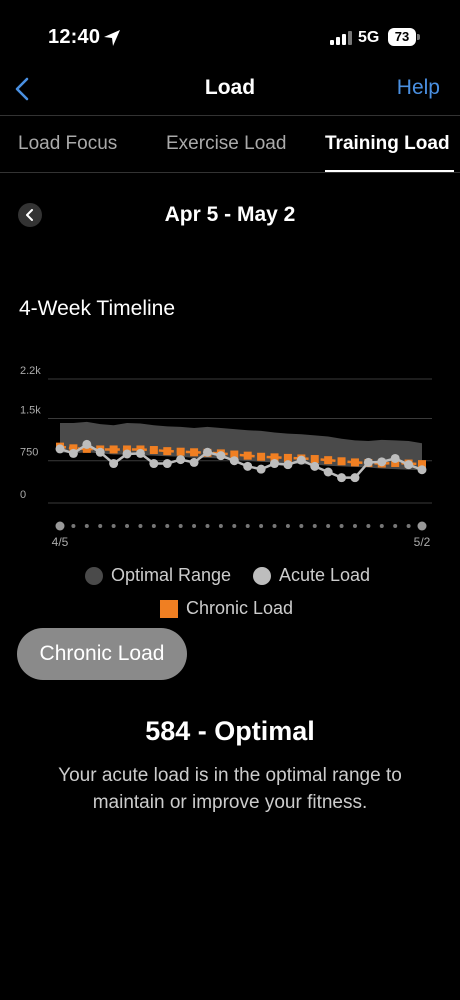  What do you see at coordinates (387, 144) in the screenshot?
I see `tab-training-load: Training Load` at bounding box center [387, 144].